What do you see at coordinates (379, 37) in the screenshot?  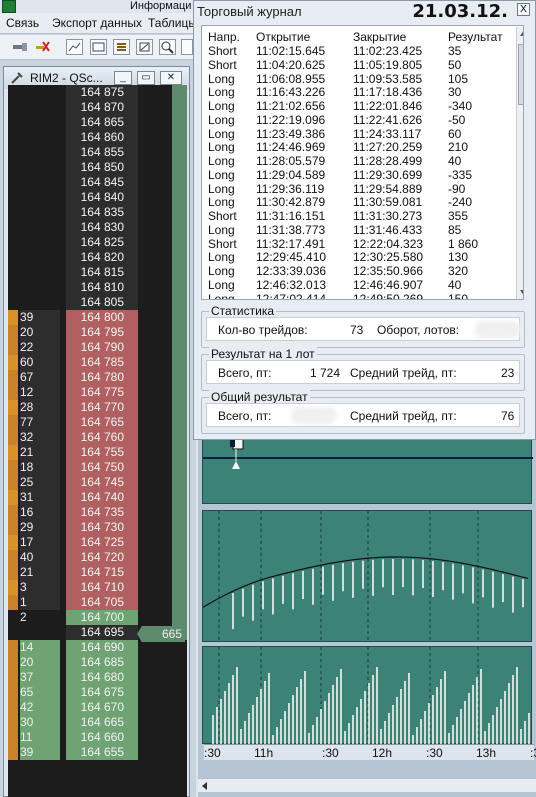 I see `col-close: Закрытие` at bounding box center [379, 37].